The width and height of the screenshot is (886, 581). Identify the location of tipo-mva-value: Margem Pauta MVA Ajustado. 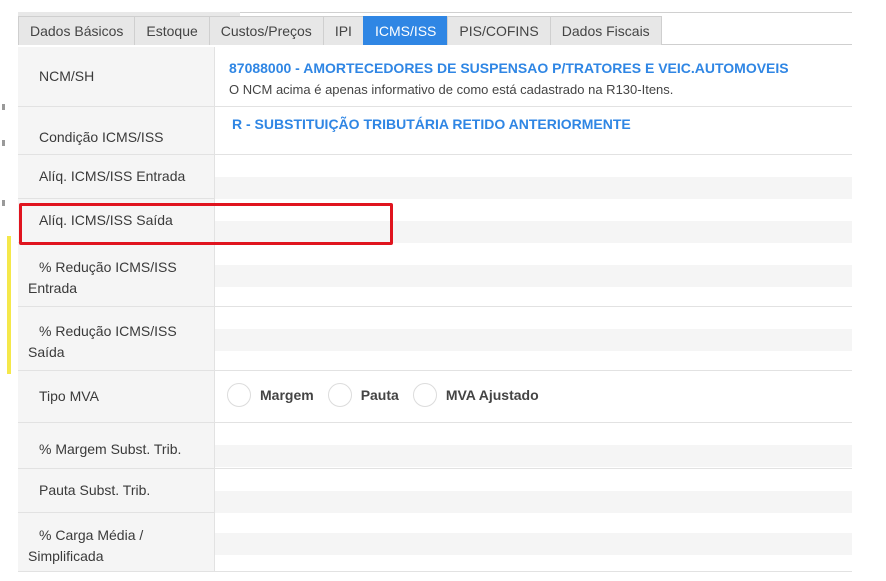
(533, 396).